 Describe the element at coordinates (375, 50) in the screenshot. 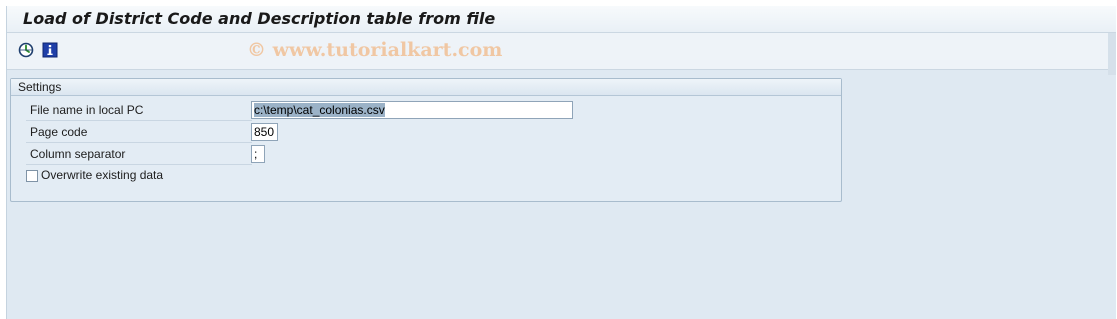

I see `watermark-text: © www.tutorialkart.com` at that location.